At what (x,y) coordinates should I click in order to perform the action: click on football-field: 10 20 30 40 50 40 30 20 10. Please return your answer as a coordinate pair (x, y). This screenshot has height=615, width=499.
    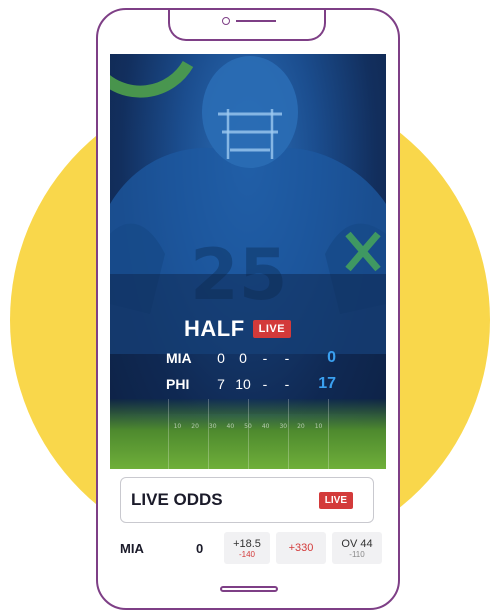
    Looking at the image, I should click on (248, 434).